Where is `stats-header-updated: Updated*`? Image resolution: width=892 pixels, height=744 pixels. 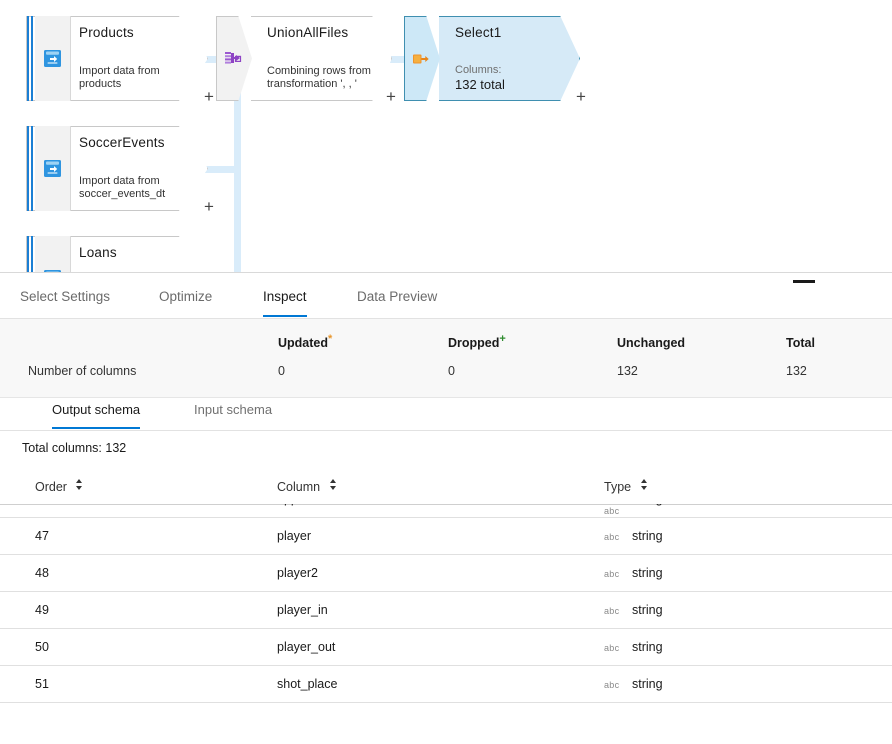 stats-header-updated: Updated* is located at coordinates (305, 341).